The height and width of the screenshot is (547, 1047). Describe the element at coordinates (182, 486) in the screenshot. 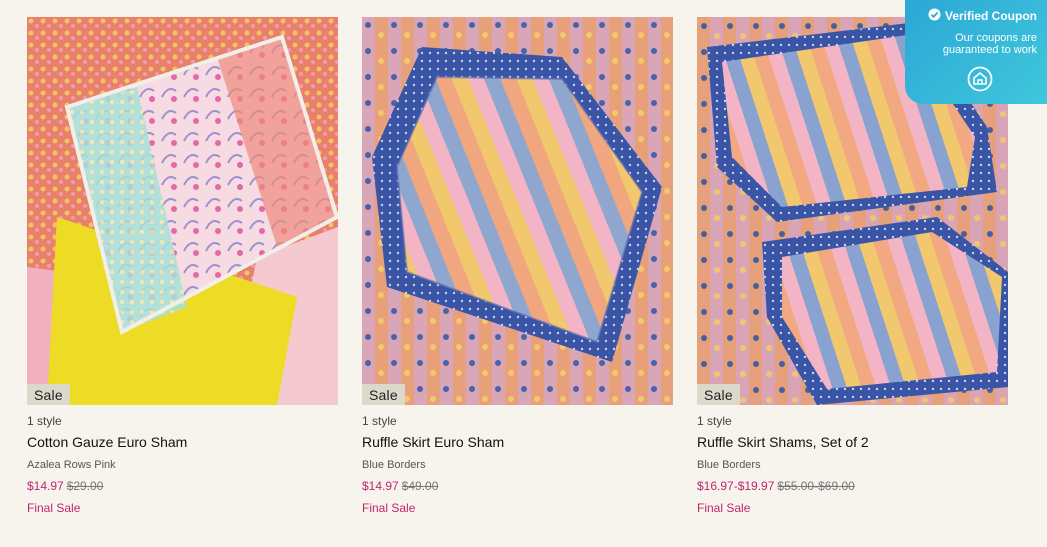

I see `price-row: $14.97 $29.00` at that location.